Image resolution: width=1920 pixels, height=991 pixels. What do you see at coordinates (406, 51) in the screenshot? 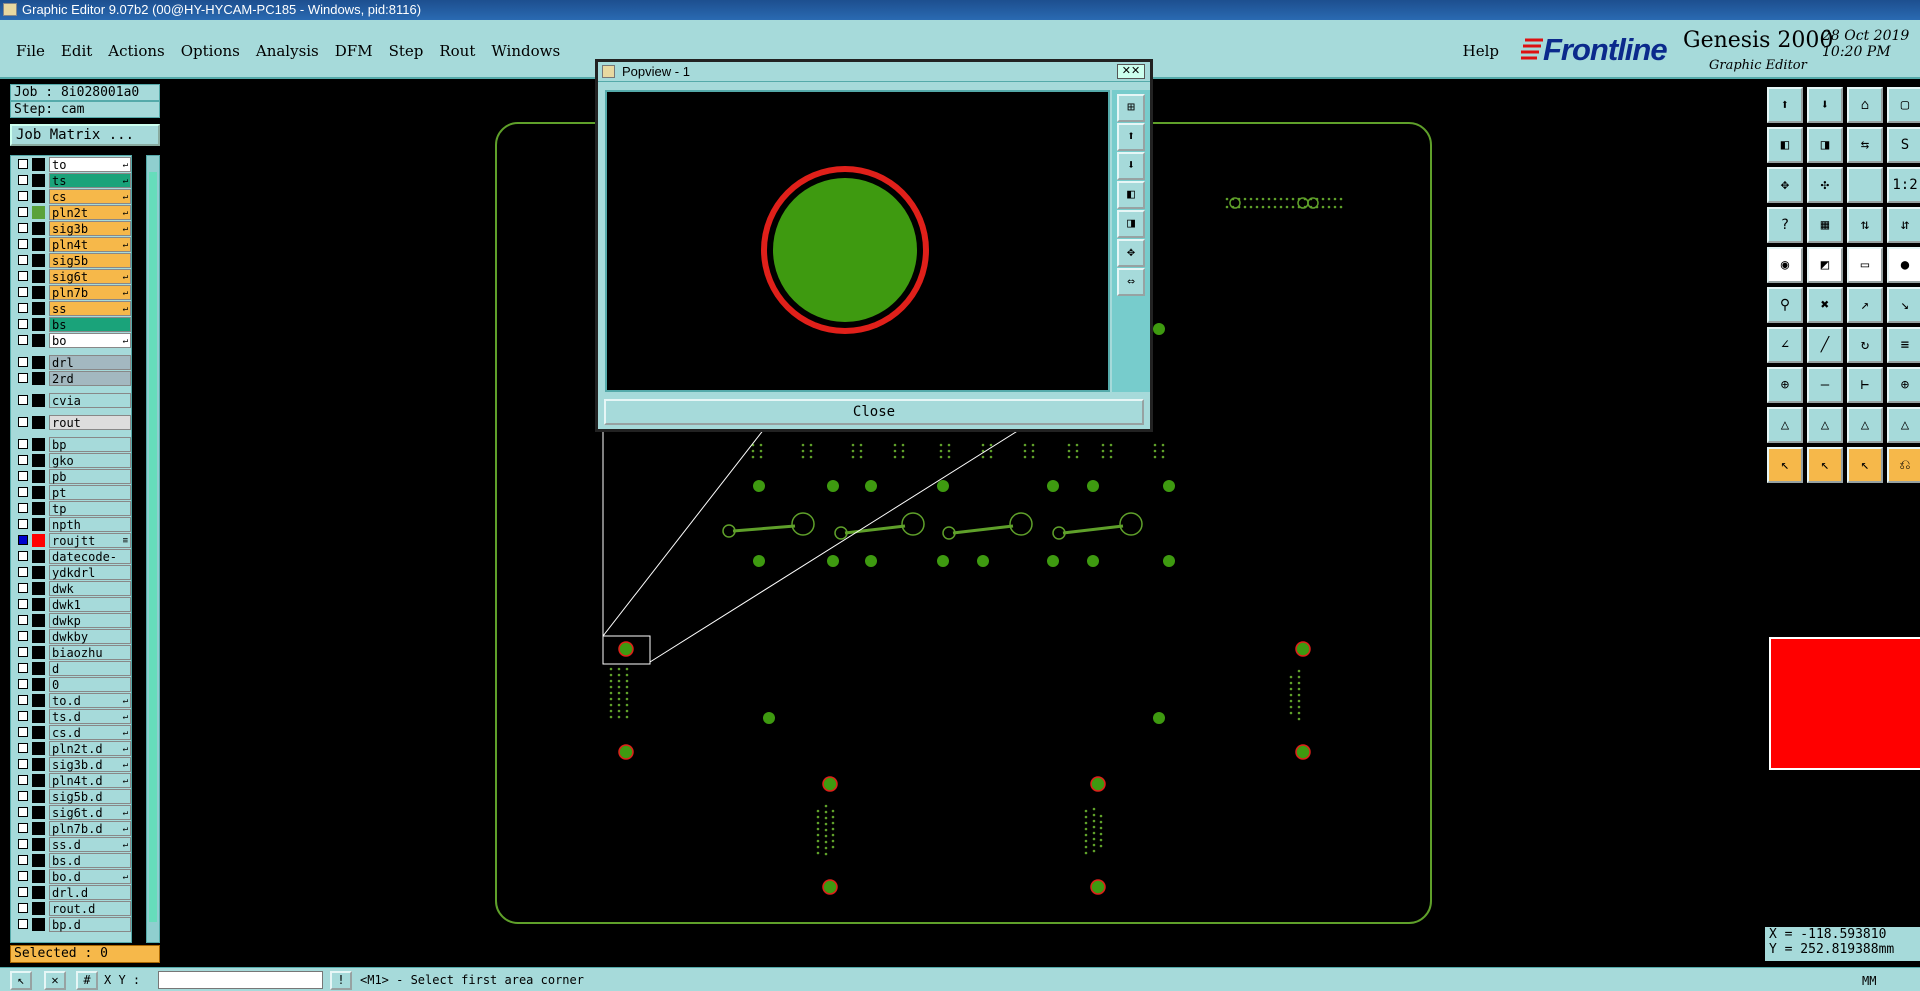
I see `menu-step: Step` at bounding box center [406, 51].